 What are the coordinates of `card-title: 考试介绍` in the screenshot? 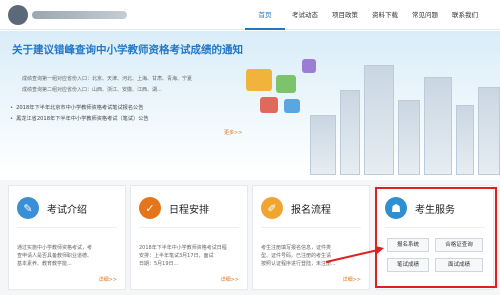 It's located at (67, 210).